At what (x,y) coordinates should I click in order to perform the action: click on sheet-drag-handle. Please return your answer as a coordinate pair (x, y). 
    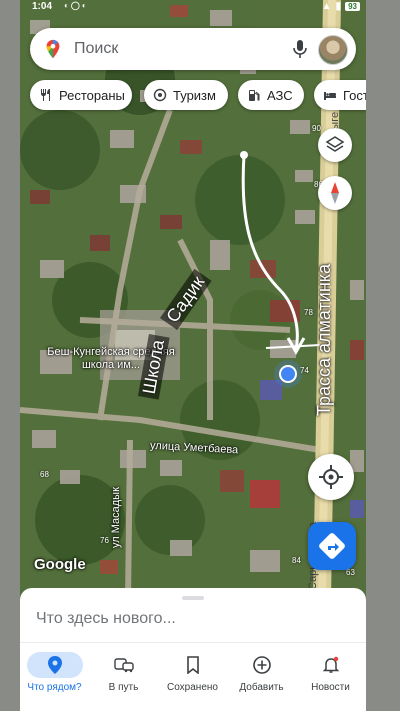
    Looking at the image, I should click on (193, 598).